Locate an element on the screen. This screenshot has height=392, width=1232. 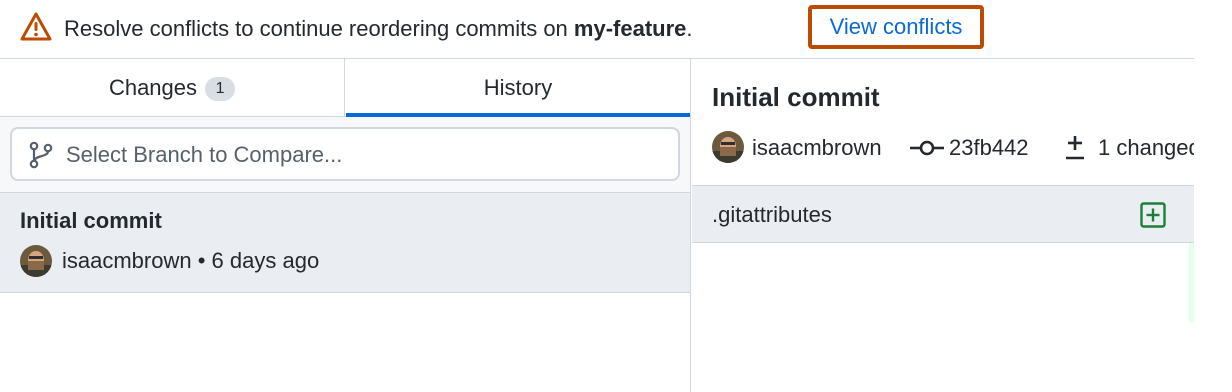
file-added-icon is located at coordinates (1153, 215).